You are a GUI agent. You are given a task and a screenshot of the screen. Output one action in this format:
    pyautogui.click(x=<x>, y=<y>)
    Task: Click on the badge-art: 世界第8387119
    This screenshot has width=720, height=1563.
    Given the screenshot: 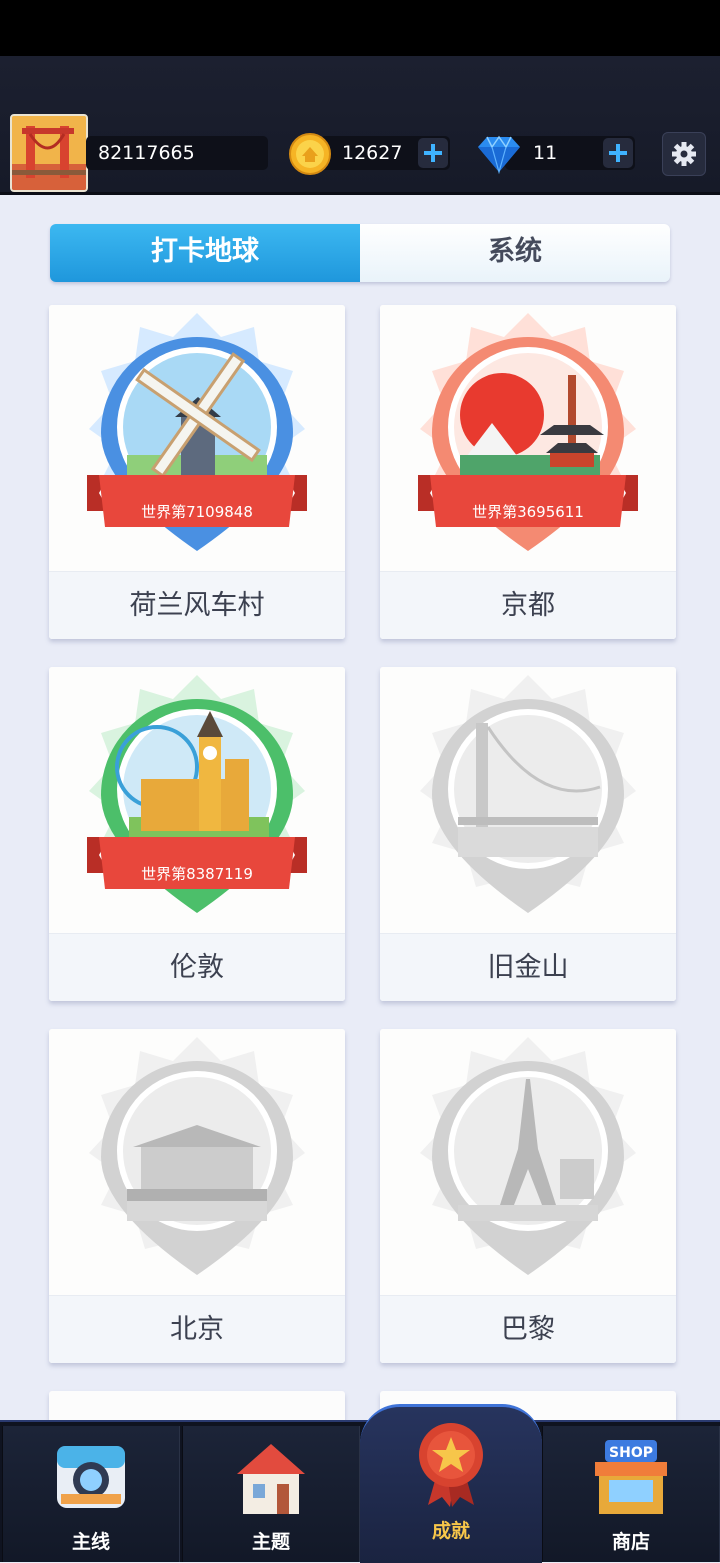 What is the action you would take?
    pyautogui.click(x=197, y=800)
    